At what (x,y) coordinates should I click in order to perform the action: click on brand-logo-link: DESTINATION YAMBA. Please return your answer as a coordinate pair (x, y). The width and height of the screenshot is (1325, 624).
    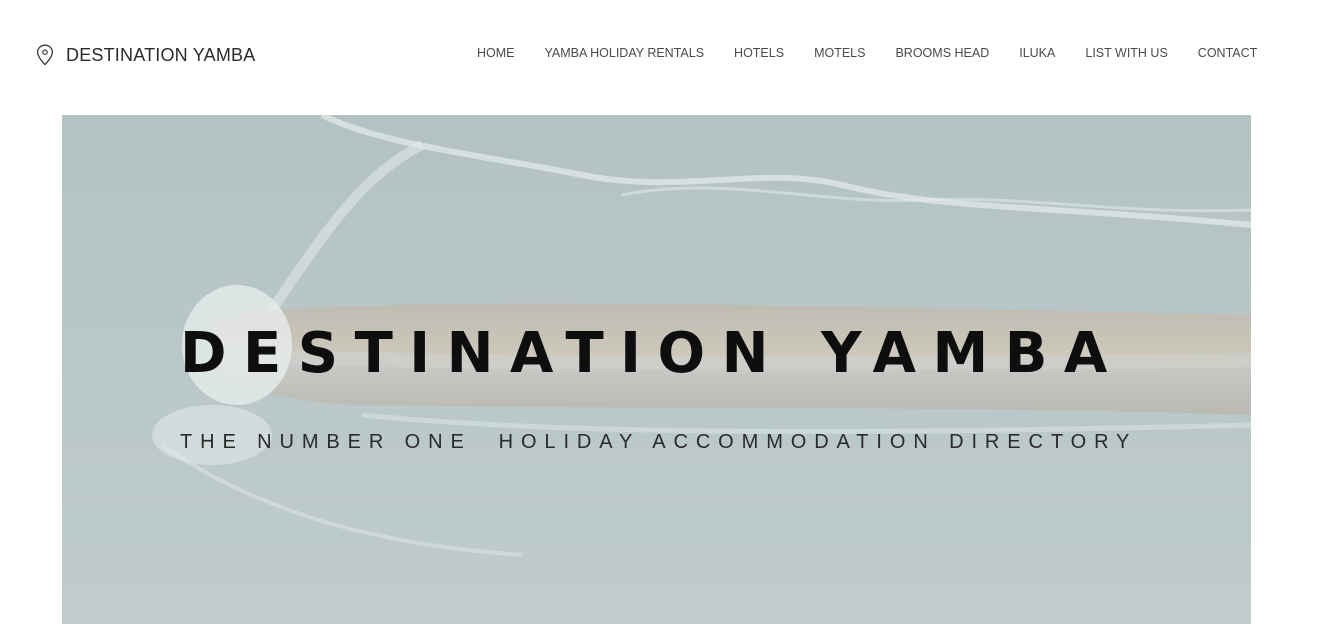
    Looking at the image, I should click on (145, 55).